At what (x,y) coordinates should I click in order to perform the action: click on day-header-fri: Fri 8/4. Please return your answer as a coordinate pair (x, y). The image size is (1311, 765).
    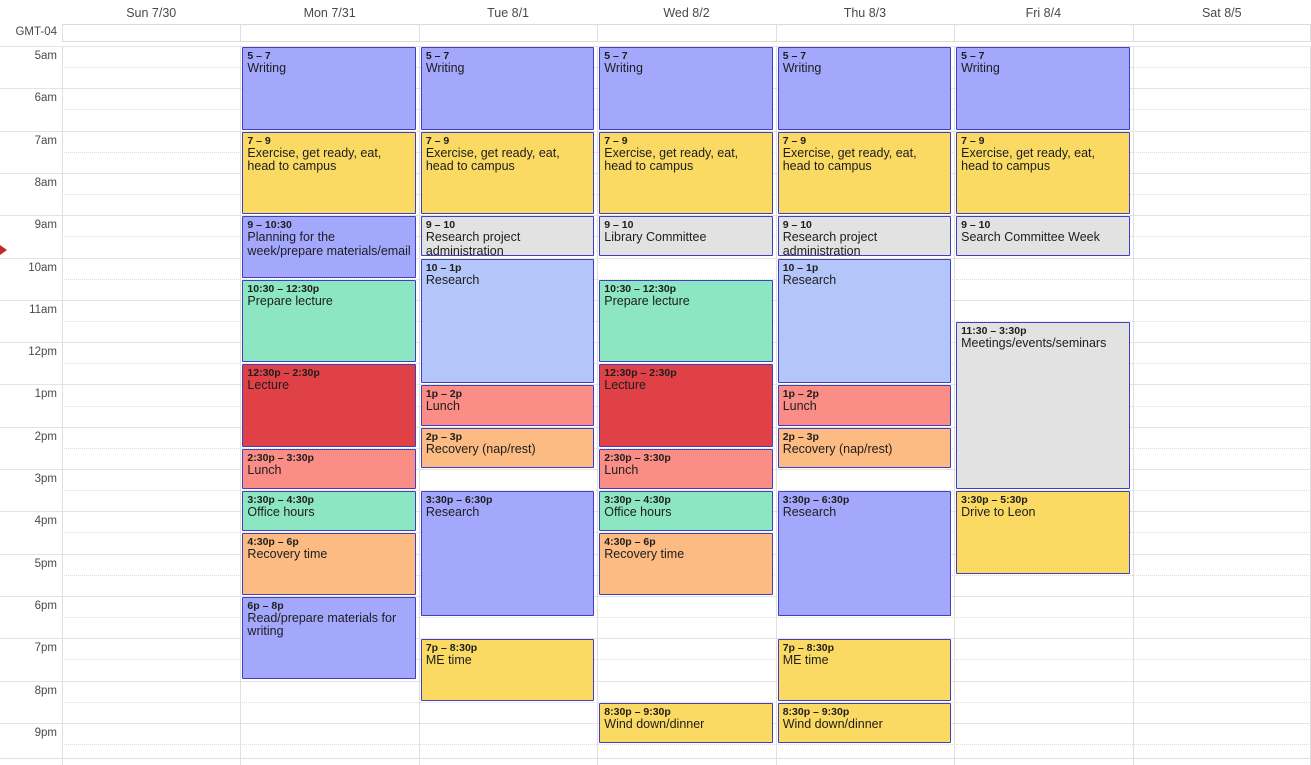
    Looking at the image, I should click on (1043, 13).